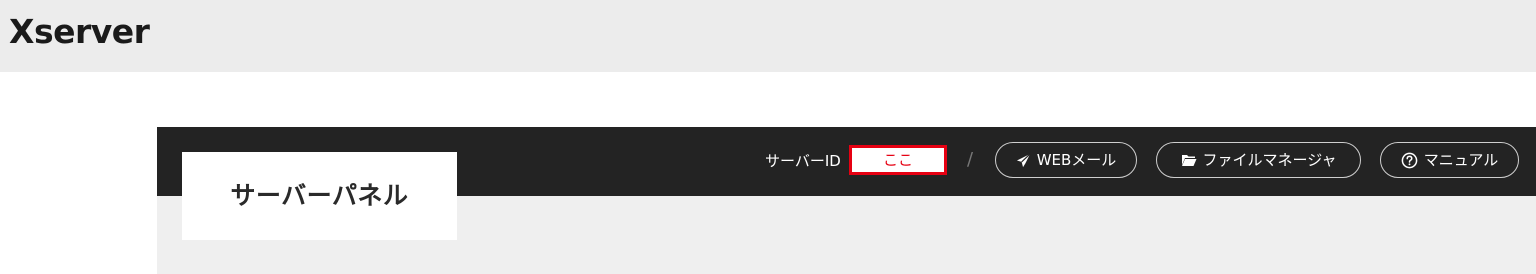 This screenshot has width=1536, height=274. I want to click on file-manager-button: ファイルマネージャ, so click(1258, 160).